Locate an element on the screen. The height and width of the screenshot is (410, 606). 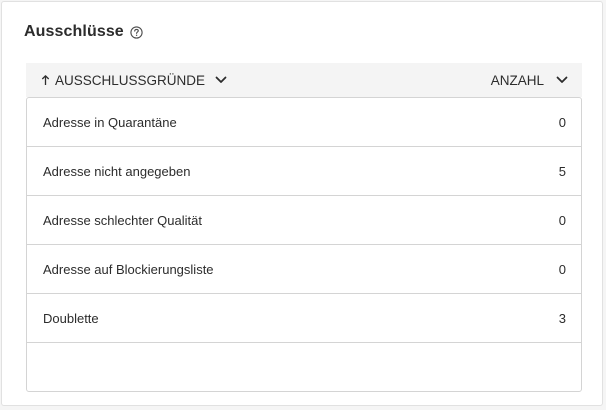
column-header-reasons: AUSSCHLUSSGRÜNDE is located at coordinates (126, 80).